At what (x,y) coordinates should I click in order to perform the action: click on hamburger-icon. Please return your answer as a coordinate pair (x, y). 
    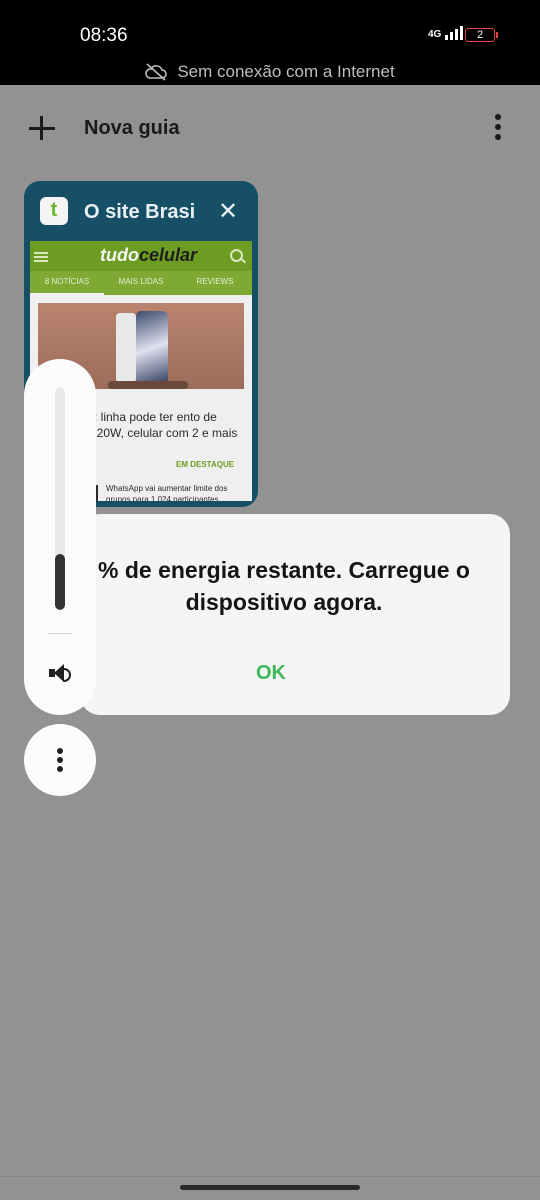
    Looking at the image, I should click on (41, 258).